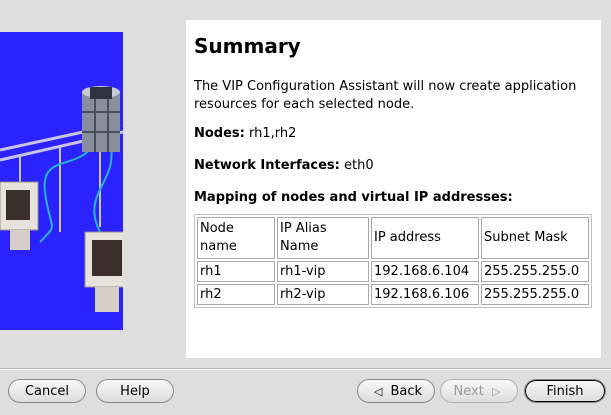 This screenshot has width=611, height=415. I want to click on nodes-label: Nodes:, so click(219, 133).